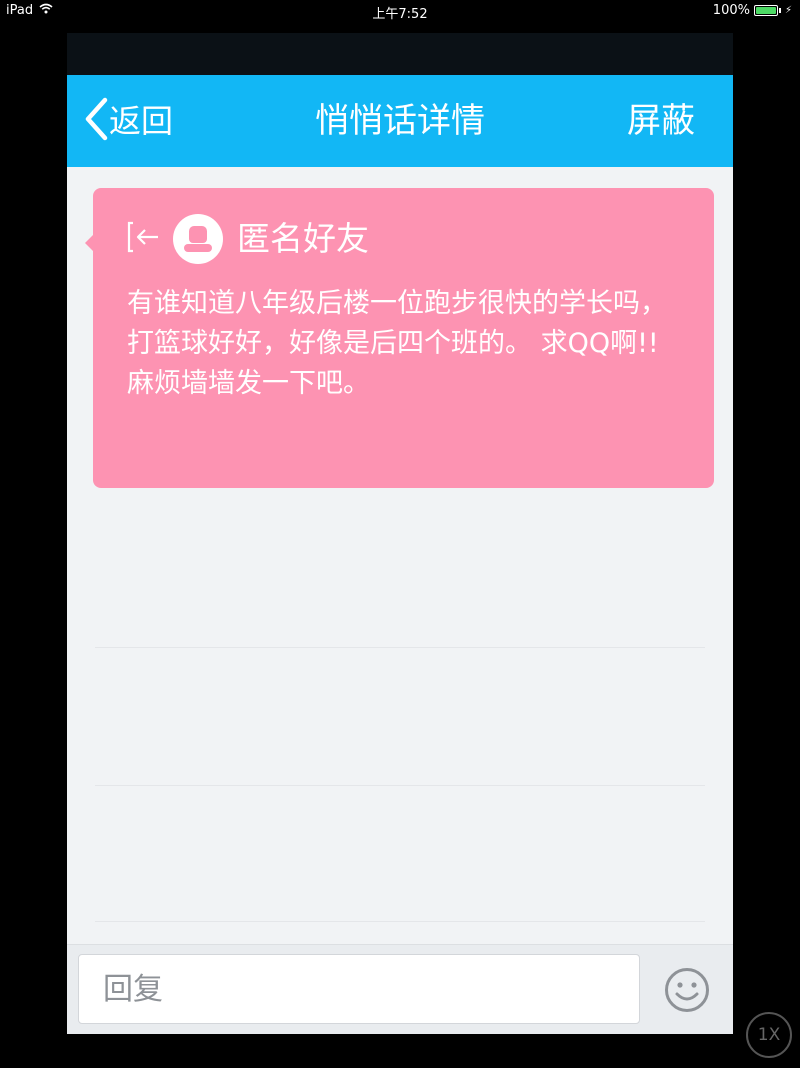 This screenshot has height=1068, width=800. I want to click on status-time: 上午7:52, so click(400, 14).